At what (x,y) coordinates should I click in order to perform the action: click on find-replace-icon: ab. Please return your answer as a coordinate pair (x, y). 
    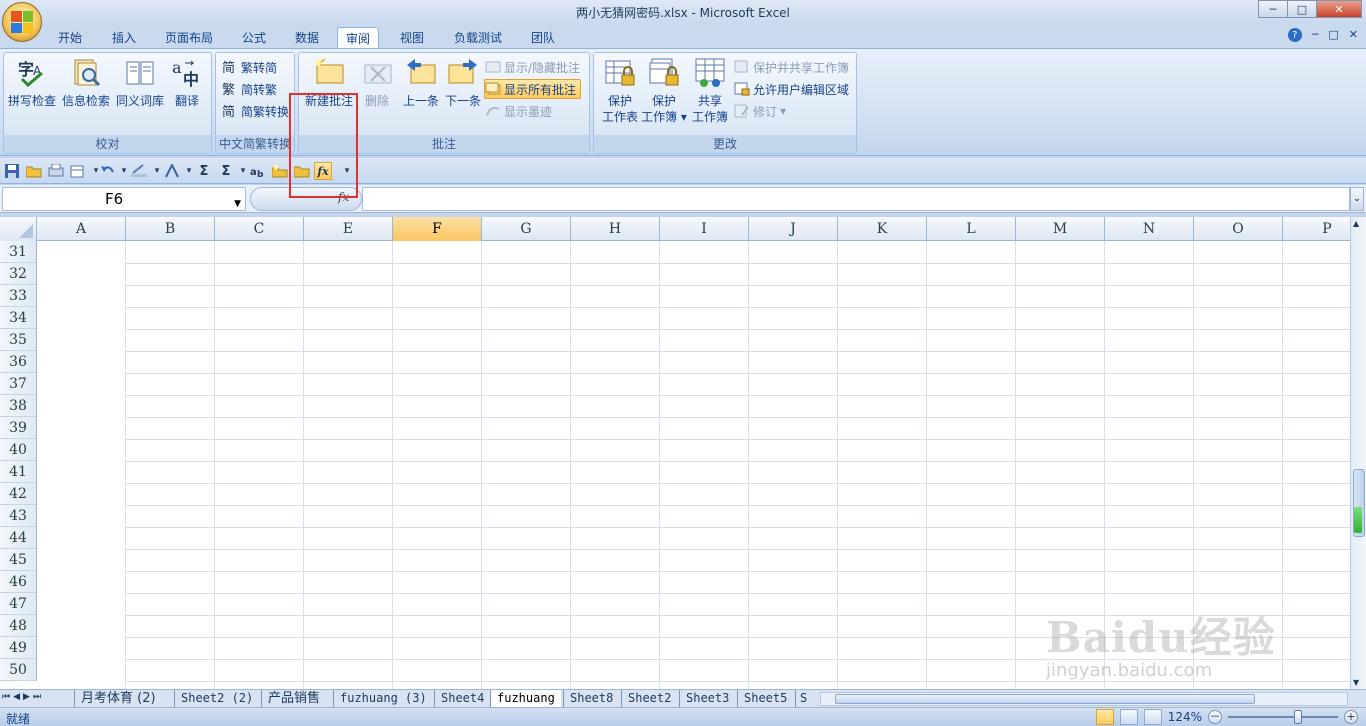
    Looking at the image, I should click on (258, 171).